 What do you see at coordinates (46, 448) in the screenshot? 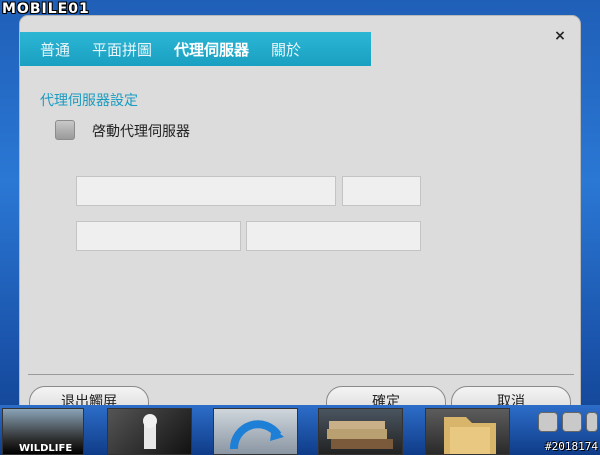
I see `wildlife-label: WILDLIFE` at bounding box center [46, 448].